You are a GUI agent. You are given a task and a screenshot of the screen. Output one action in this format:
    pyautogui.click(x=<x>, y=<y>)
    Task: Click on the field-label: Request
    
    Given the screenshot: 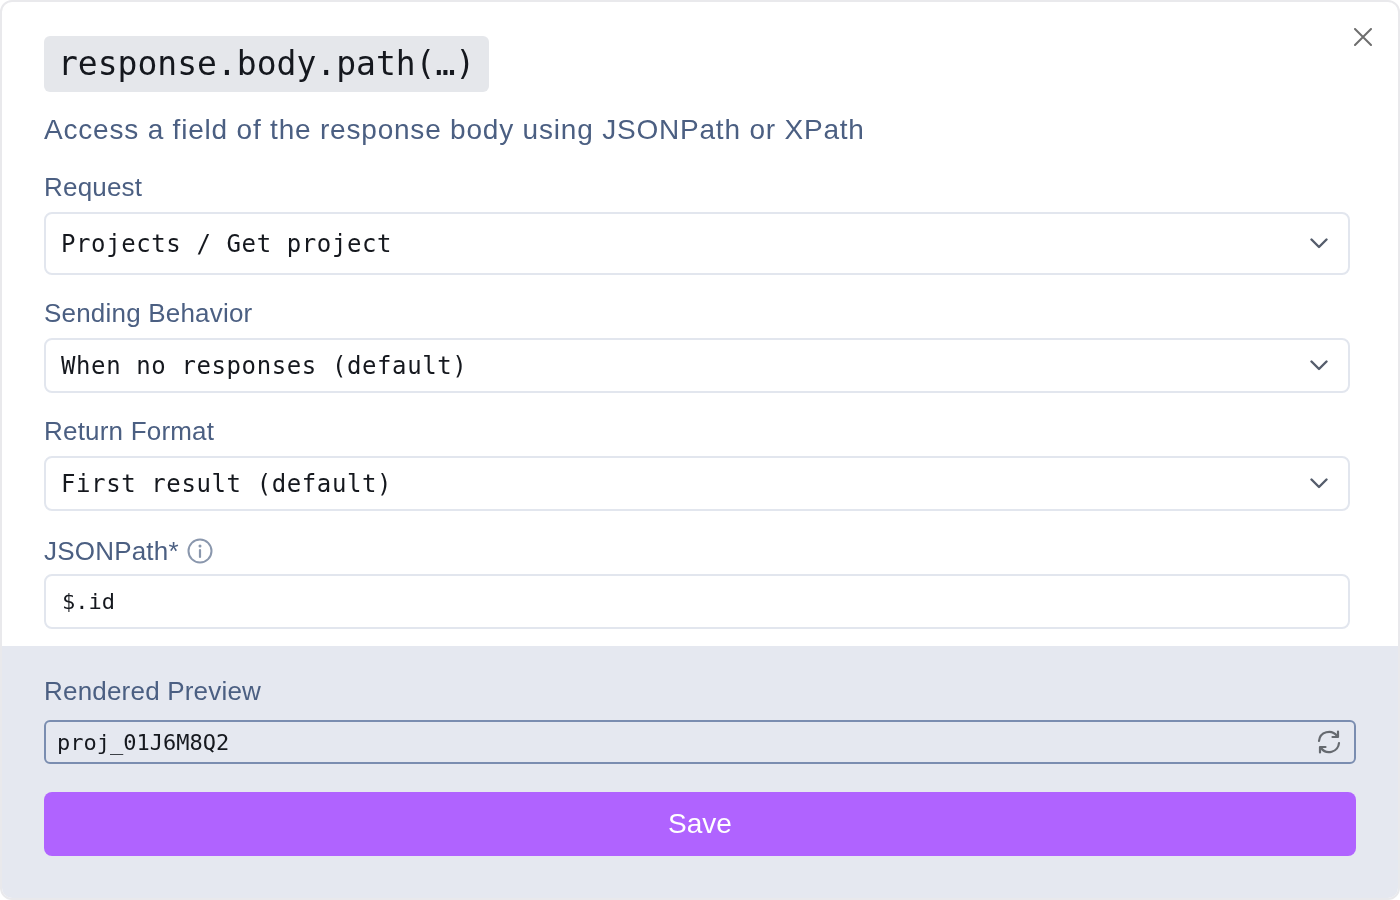 What is the action you would take?
    pyautogui.click(x=93, y=187)
    